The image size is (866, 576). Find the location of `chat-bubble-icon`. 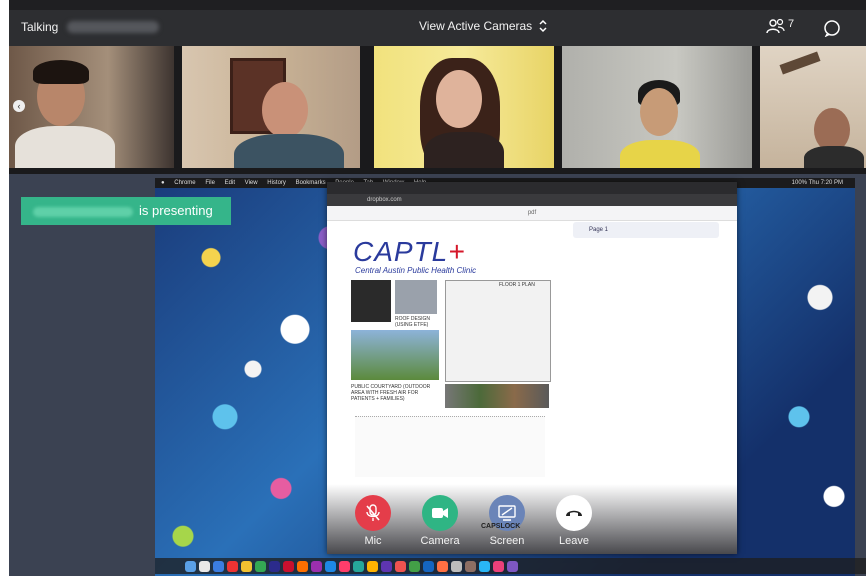

chat-bubble-icon is located at coordinates (832, 29).